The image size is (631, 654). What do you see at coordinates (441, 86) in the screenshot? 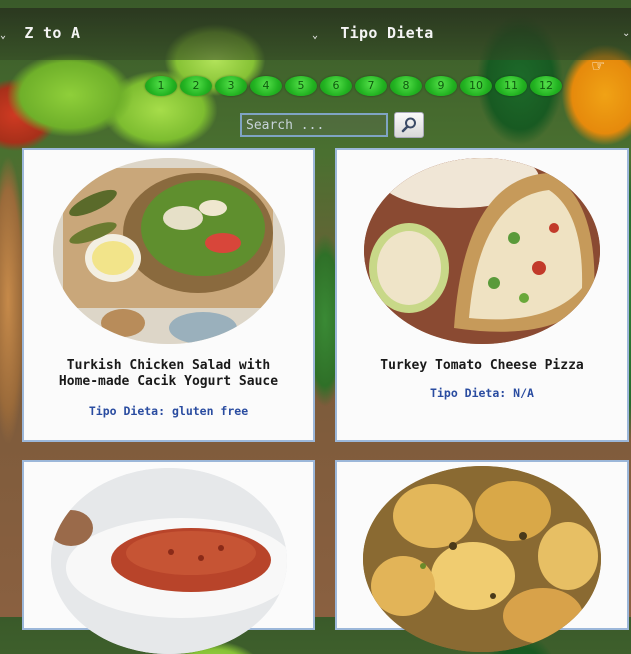
I see `page-button-9: 9` at bounding box center [441, 86].